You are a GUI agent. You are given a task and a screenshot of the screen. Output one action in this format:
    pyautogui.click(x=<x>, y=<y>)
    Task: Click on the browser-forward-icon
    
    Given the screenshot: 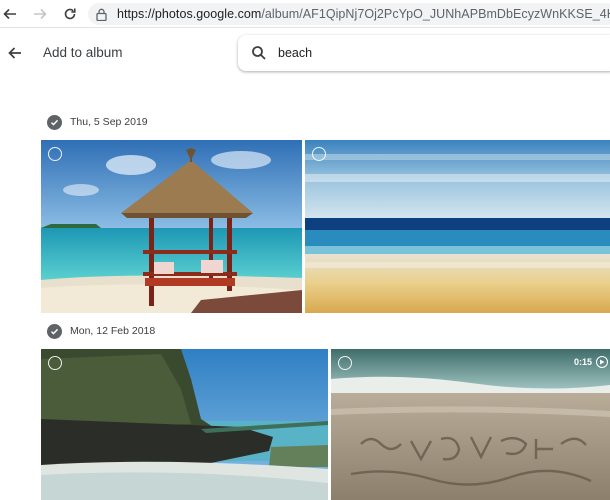 What is the action you would take?
    pyautogui.click(x=40, y=14)
    